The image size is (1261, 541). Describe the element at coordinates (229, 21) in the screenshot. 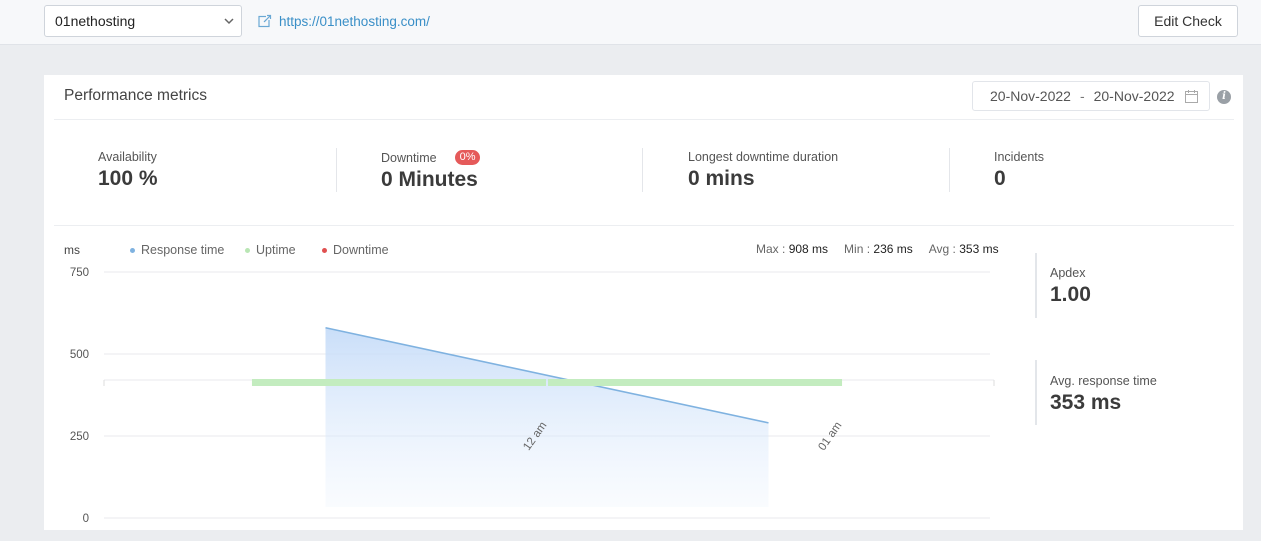

I see `chevron-down-icon` at that location.